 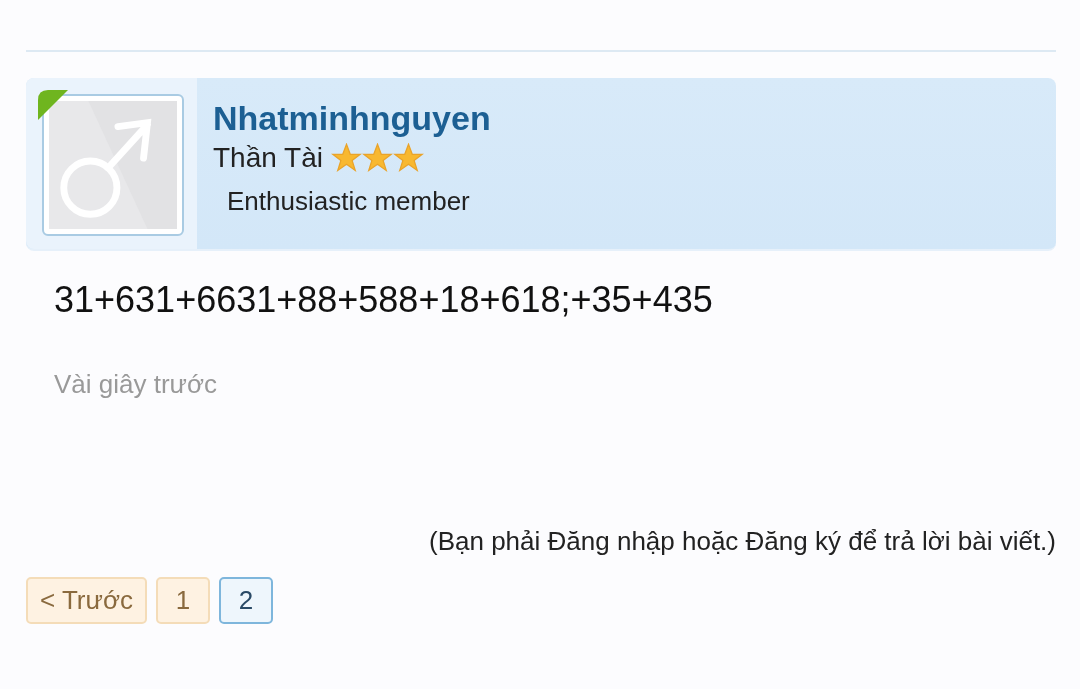 I want to click on page-button: 2, so click(x=245, y=600).